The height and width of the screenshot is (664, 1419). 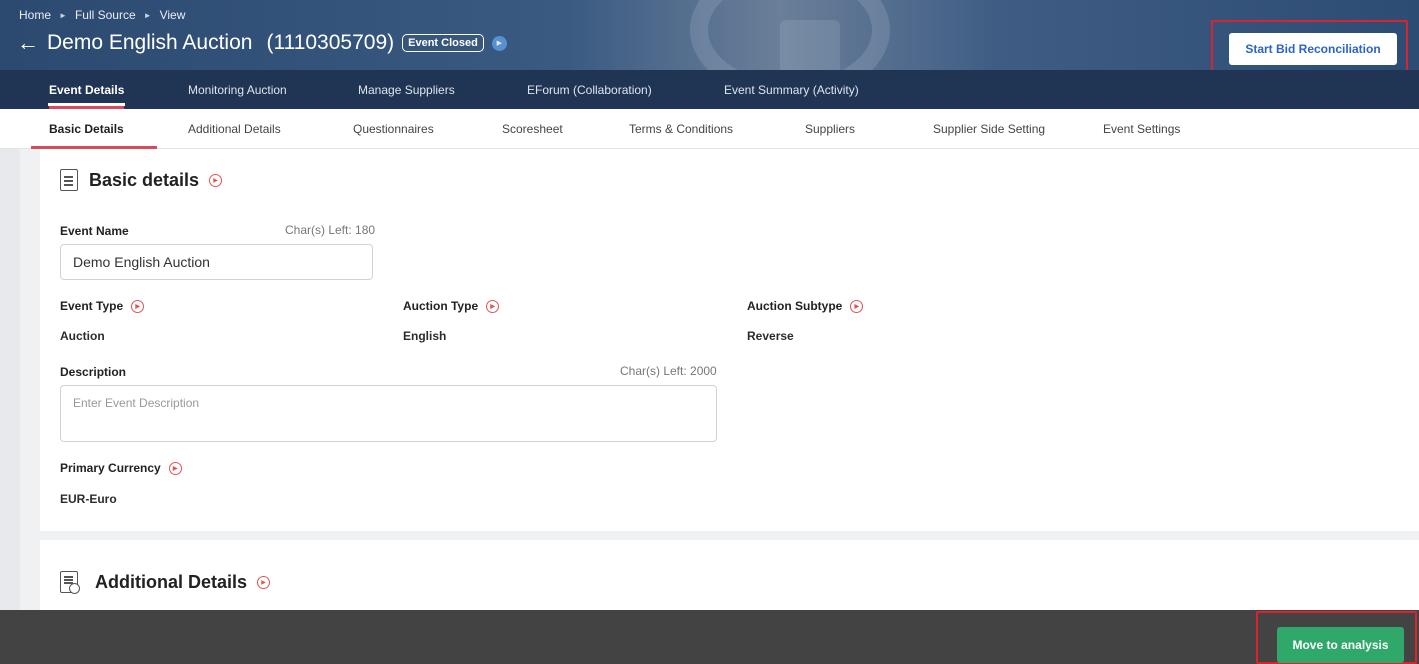 I want to click on move-to-analysis-button: Move to analysis, so click(x=1340, y=645).